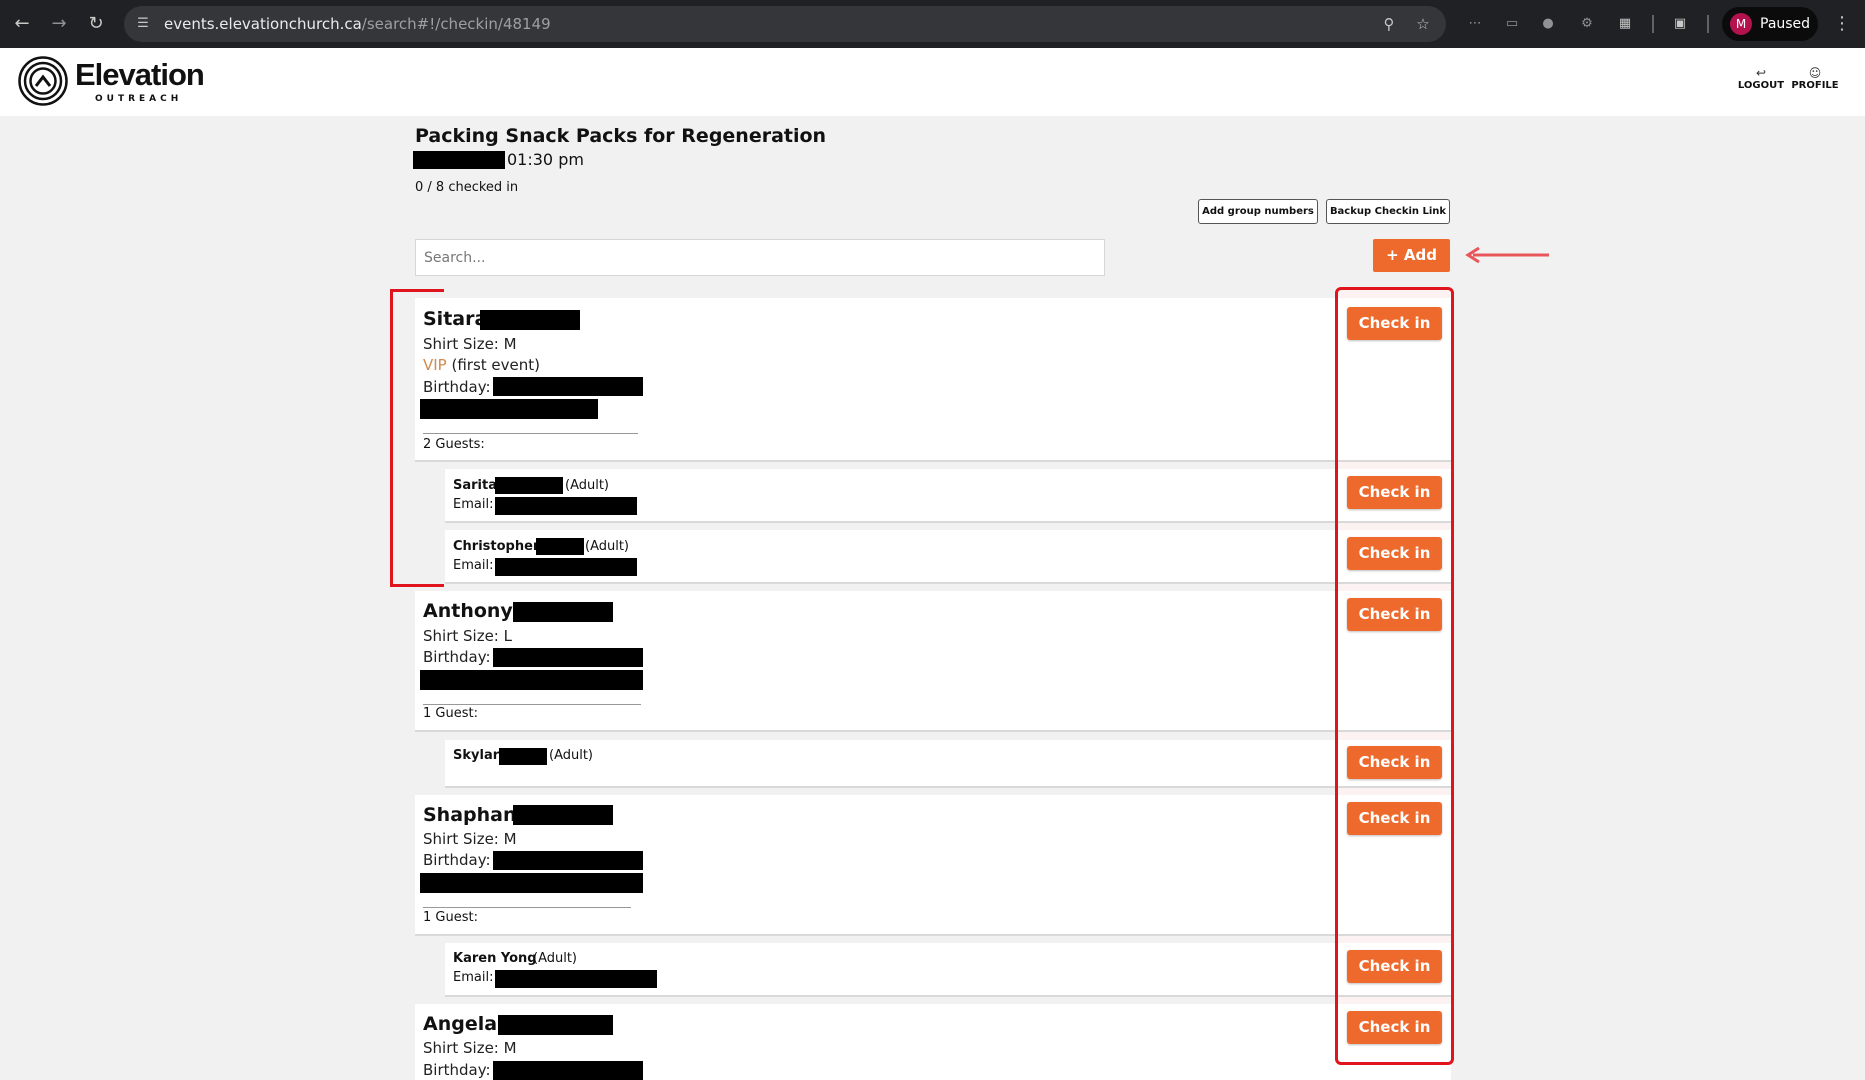 The width and height of the screenshot is (1865, 1080). I want to click on browser-menu-icon: ⋮, so click(1842, 24).